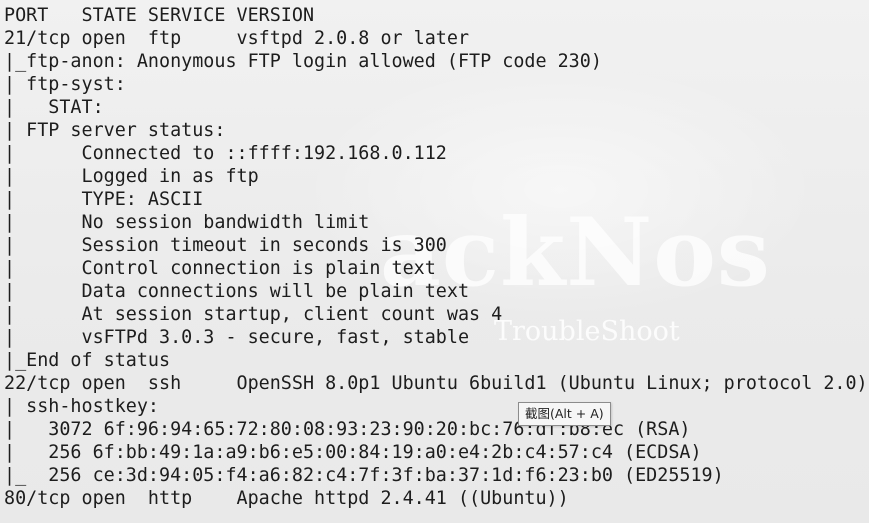 The width and height of the screenshot is (869, 523). Describe the element at coordinates (131, 176) in the screenshot. I see `terminal-line: | Logged in as ftp` at that location.